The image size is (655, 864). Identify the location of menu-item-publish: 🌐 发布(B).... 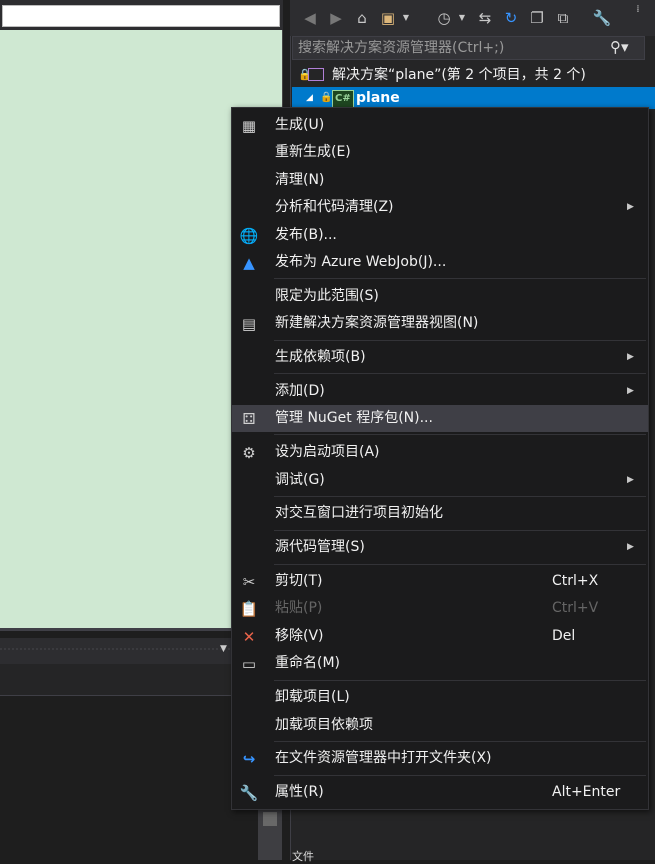
(440, 235).